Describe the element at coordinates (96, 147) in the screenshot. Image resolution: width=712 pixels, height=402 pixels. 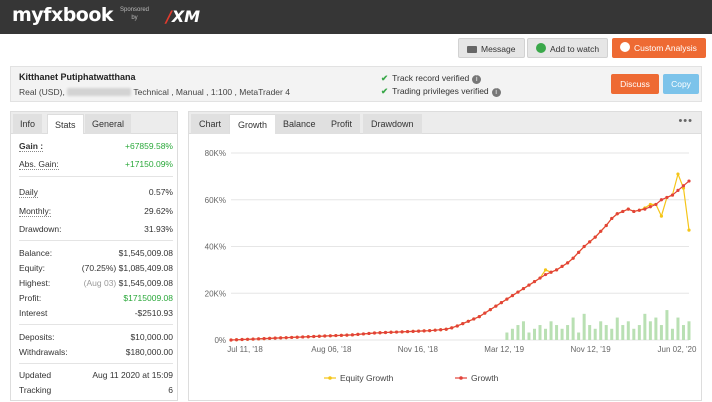
I see `stat-gain: Gain : +67859.58%` at that location.